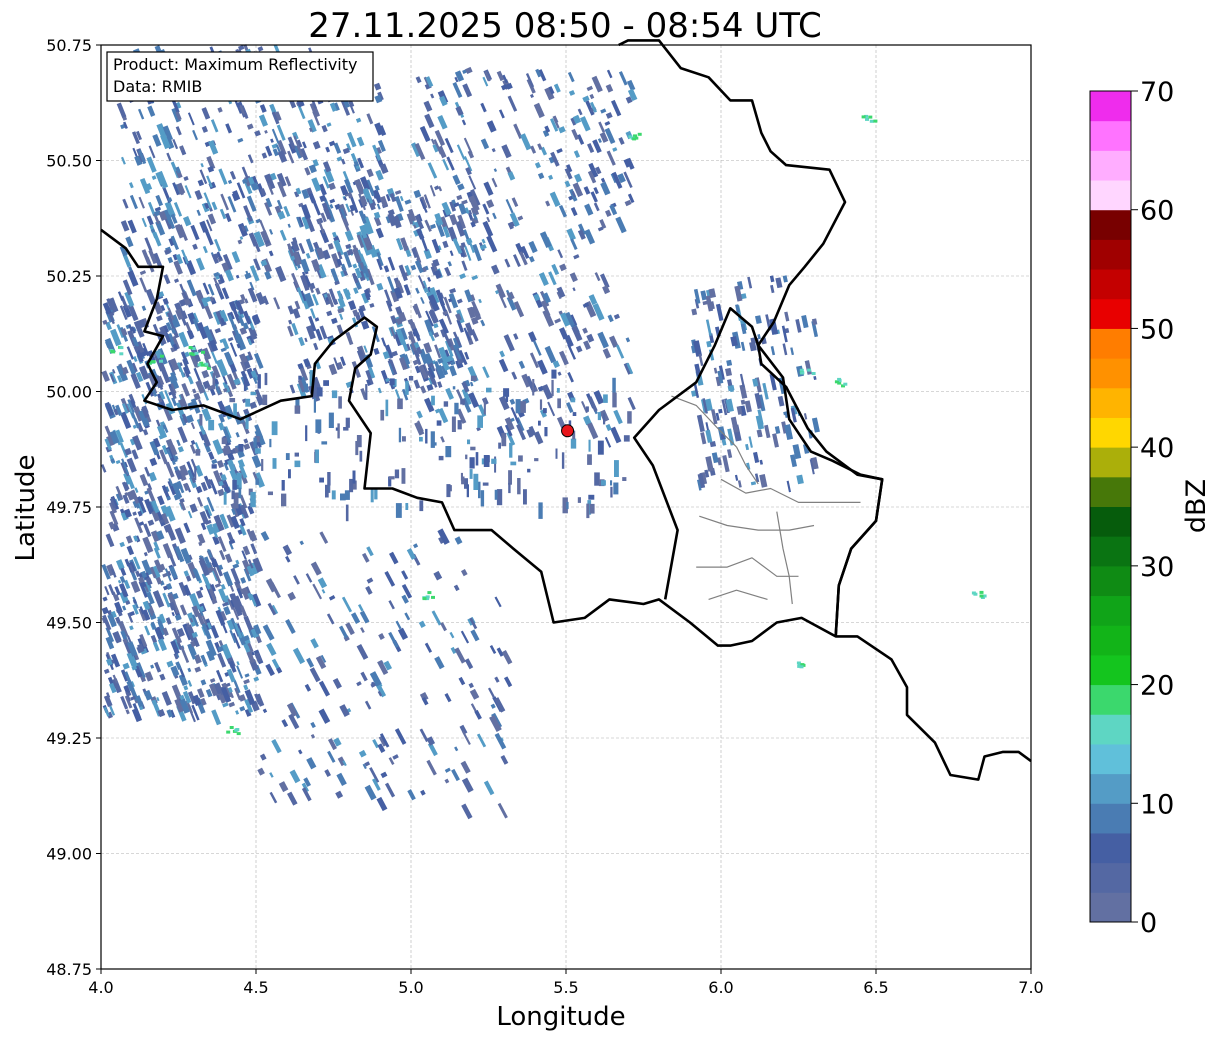  Describe the element at coordinates (1157, 567) in the screenshot. I see `colorbar-tick-label: 30` at that location.